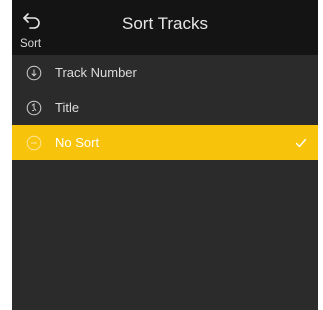 Image resolution: width=323 pixels, height=310 pixels. I want to click on sort-option-track-number: Track Number, so click(165, 72).